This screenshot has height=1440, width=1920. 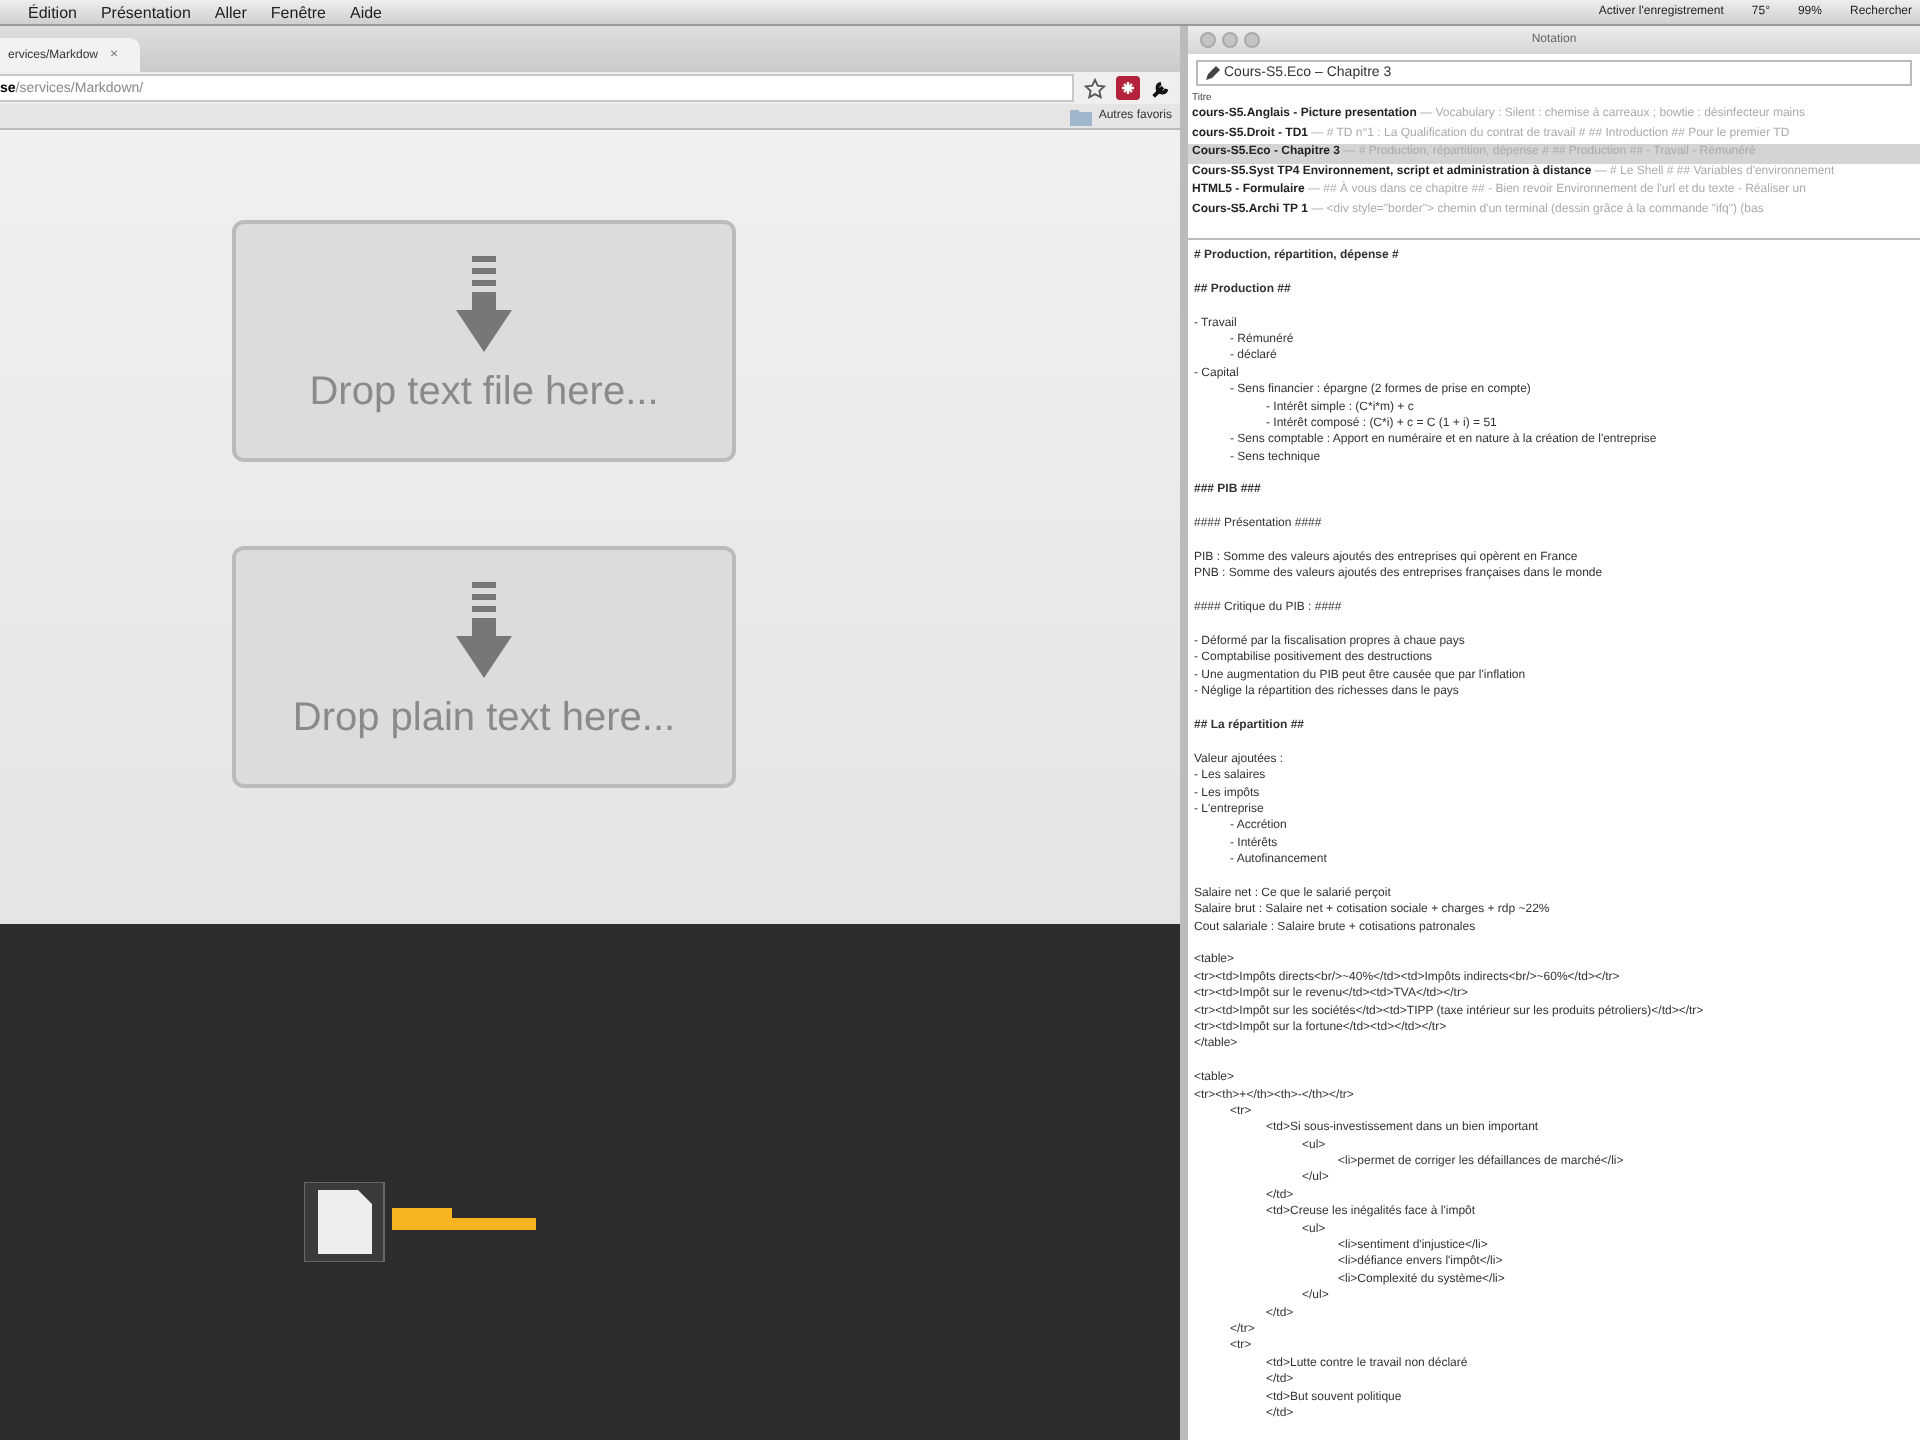 What do you see at coordinates (1230, 40) in the screenshot?
I see `minimize-window-button` at bounding box center [1230, 40].